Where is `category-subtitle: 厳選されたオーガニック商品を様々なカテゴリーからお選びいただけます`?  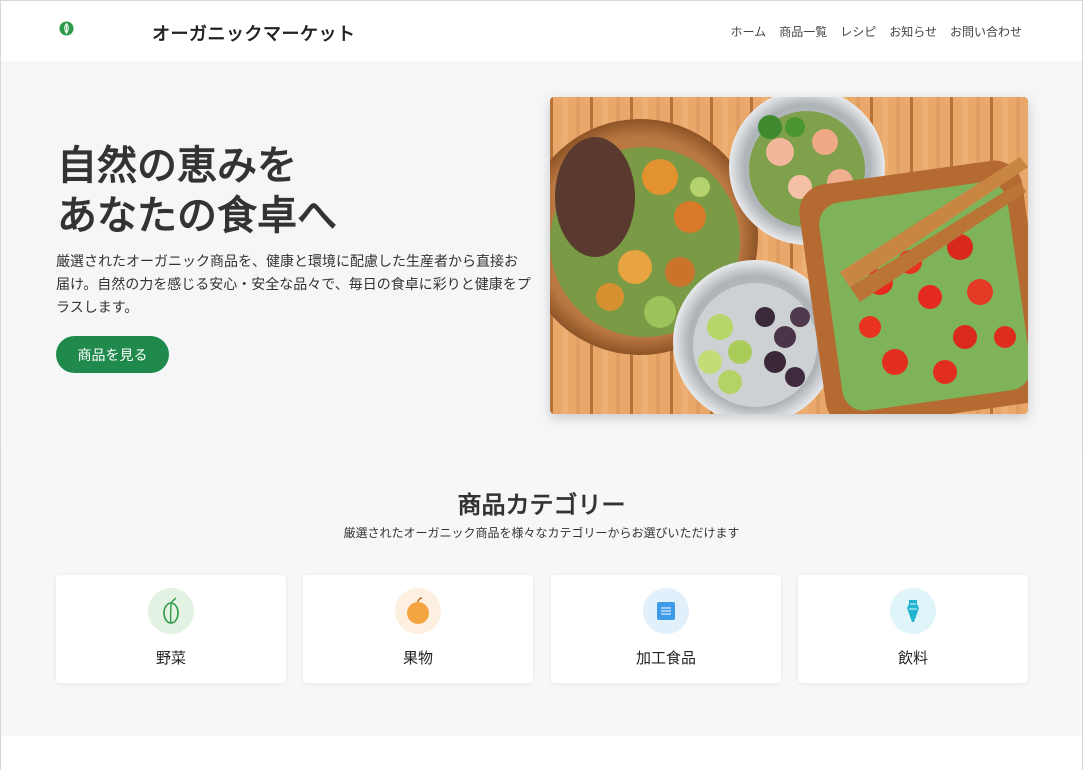
category-subtitle: 厳選されたオーガニック商品を様々なカテゴリーからお選びいただけます is located at coordinates (541, 533).